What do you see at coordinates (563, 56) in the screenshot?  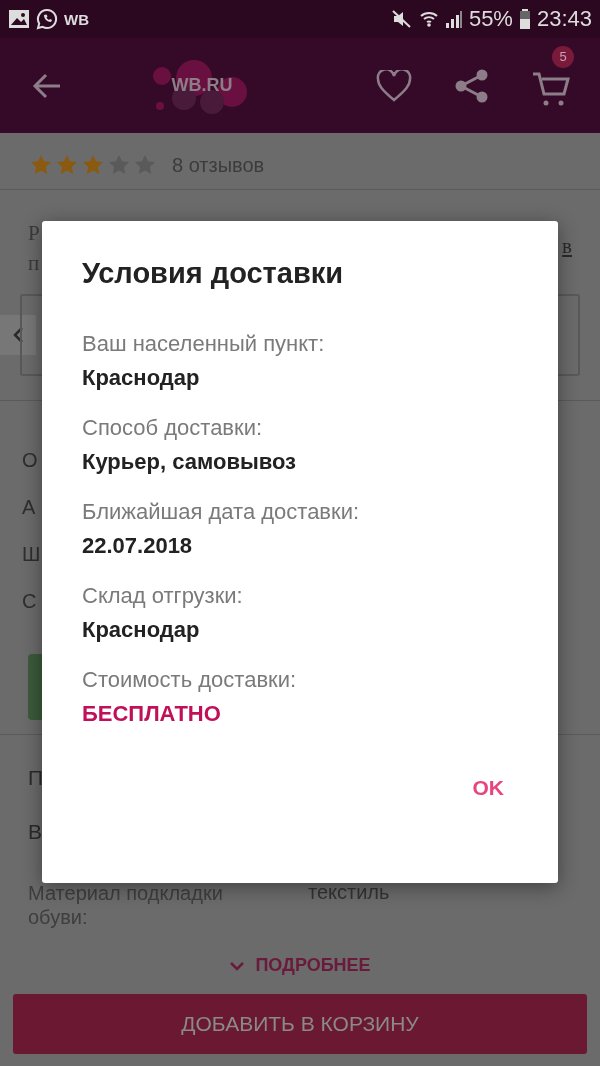 I see `cart-count-badge: 5` at bounding box center [563, 56].